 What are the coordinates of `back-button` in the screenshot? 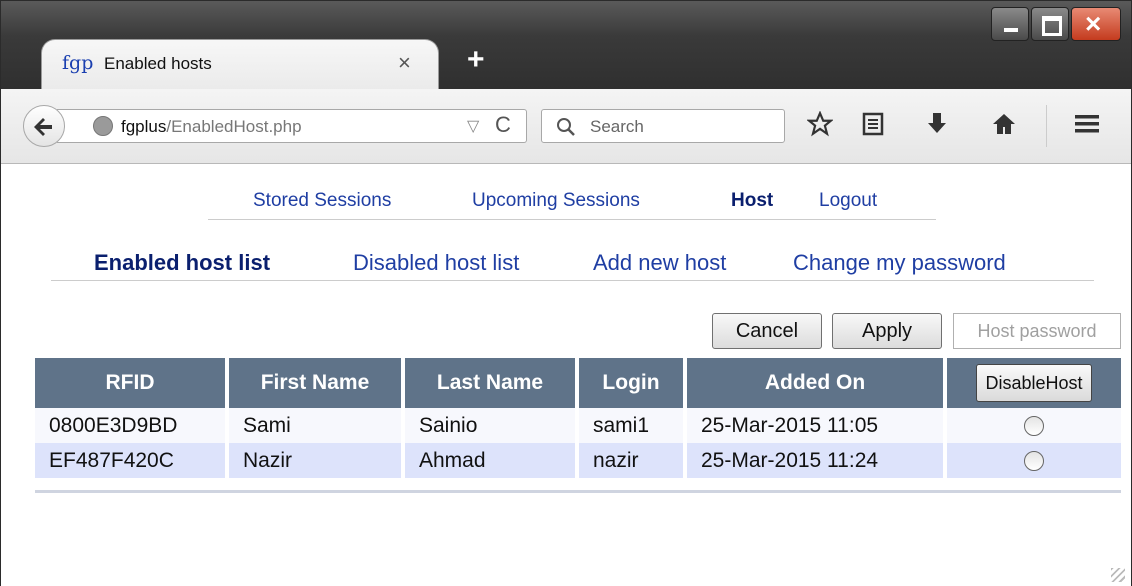 It's located at (44, 126).